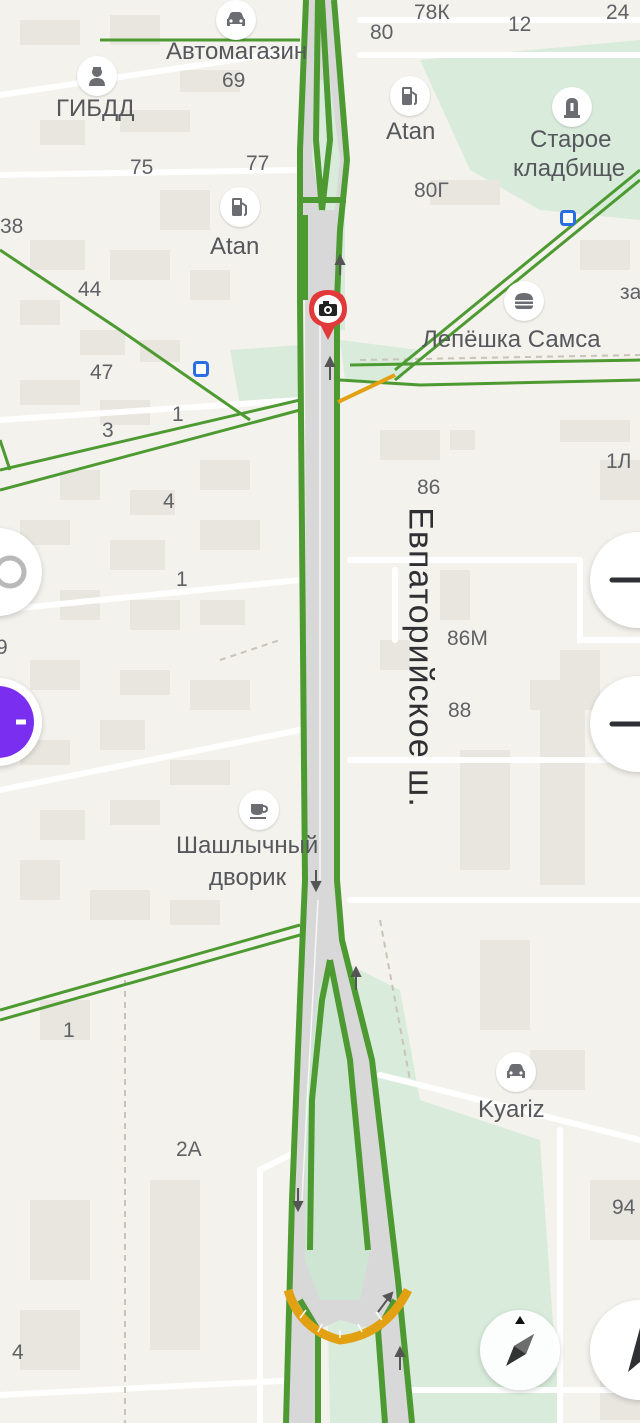 The image size is (640, 1423). Describe the element at coordinates (382, 32) in the screenshot. I see `house-number: 80` at that location.